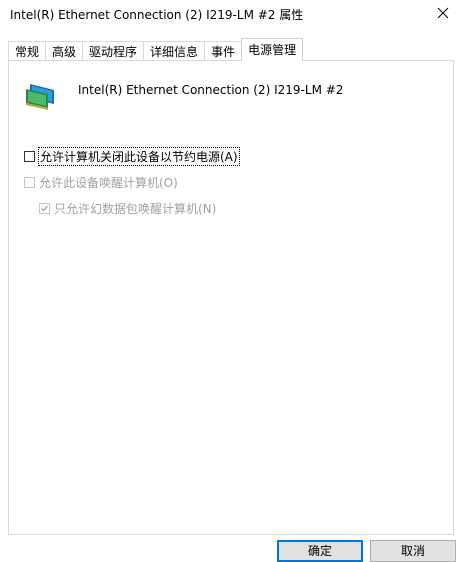 The height and width of the screenshot is (562, 463). What do you see at coordinates (174, 51) in the screenshot?
I see `tab-details: 详细信息` at bounding box center [174, 51].